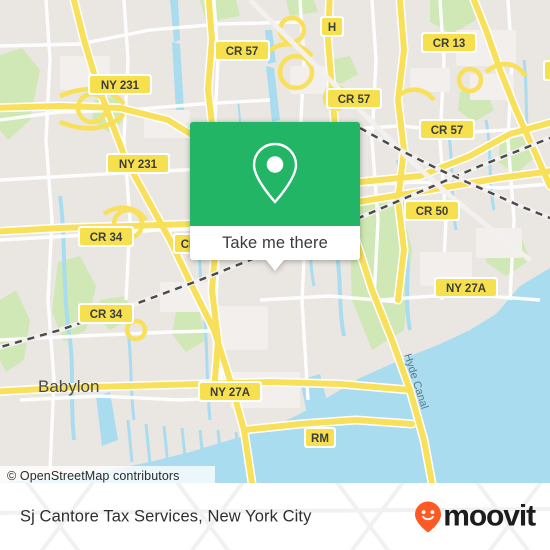  I want to click on moovit-logo: moovit, so click(475, 516).